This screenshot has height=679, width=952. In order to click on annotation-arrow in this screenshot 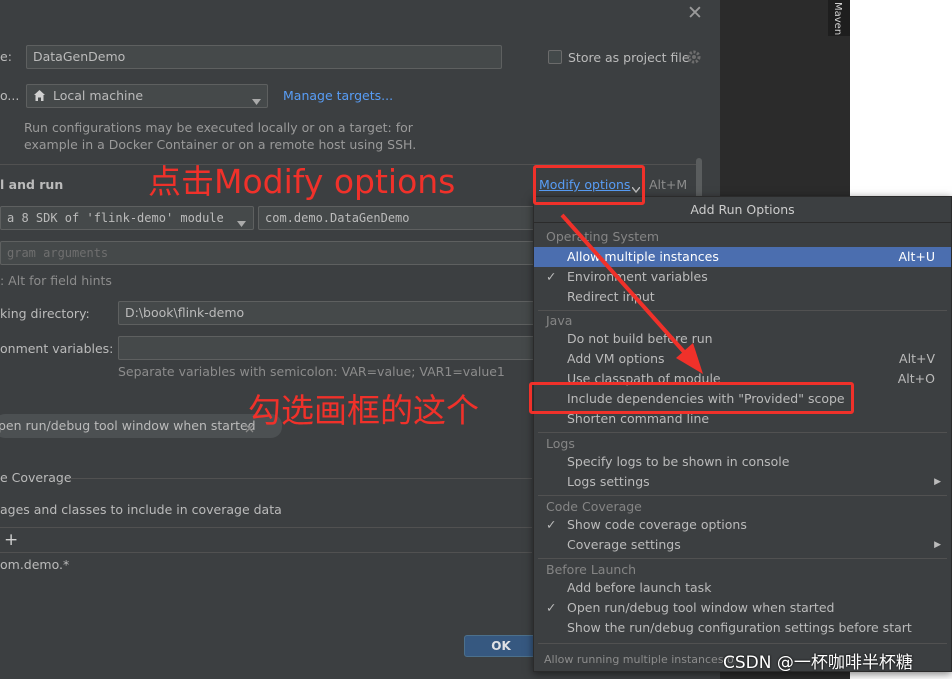, I will do `click(631, 293)`.